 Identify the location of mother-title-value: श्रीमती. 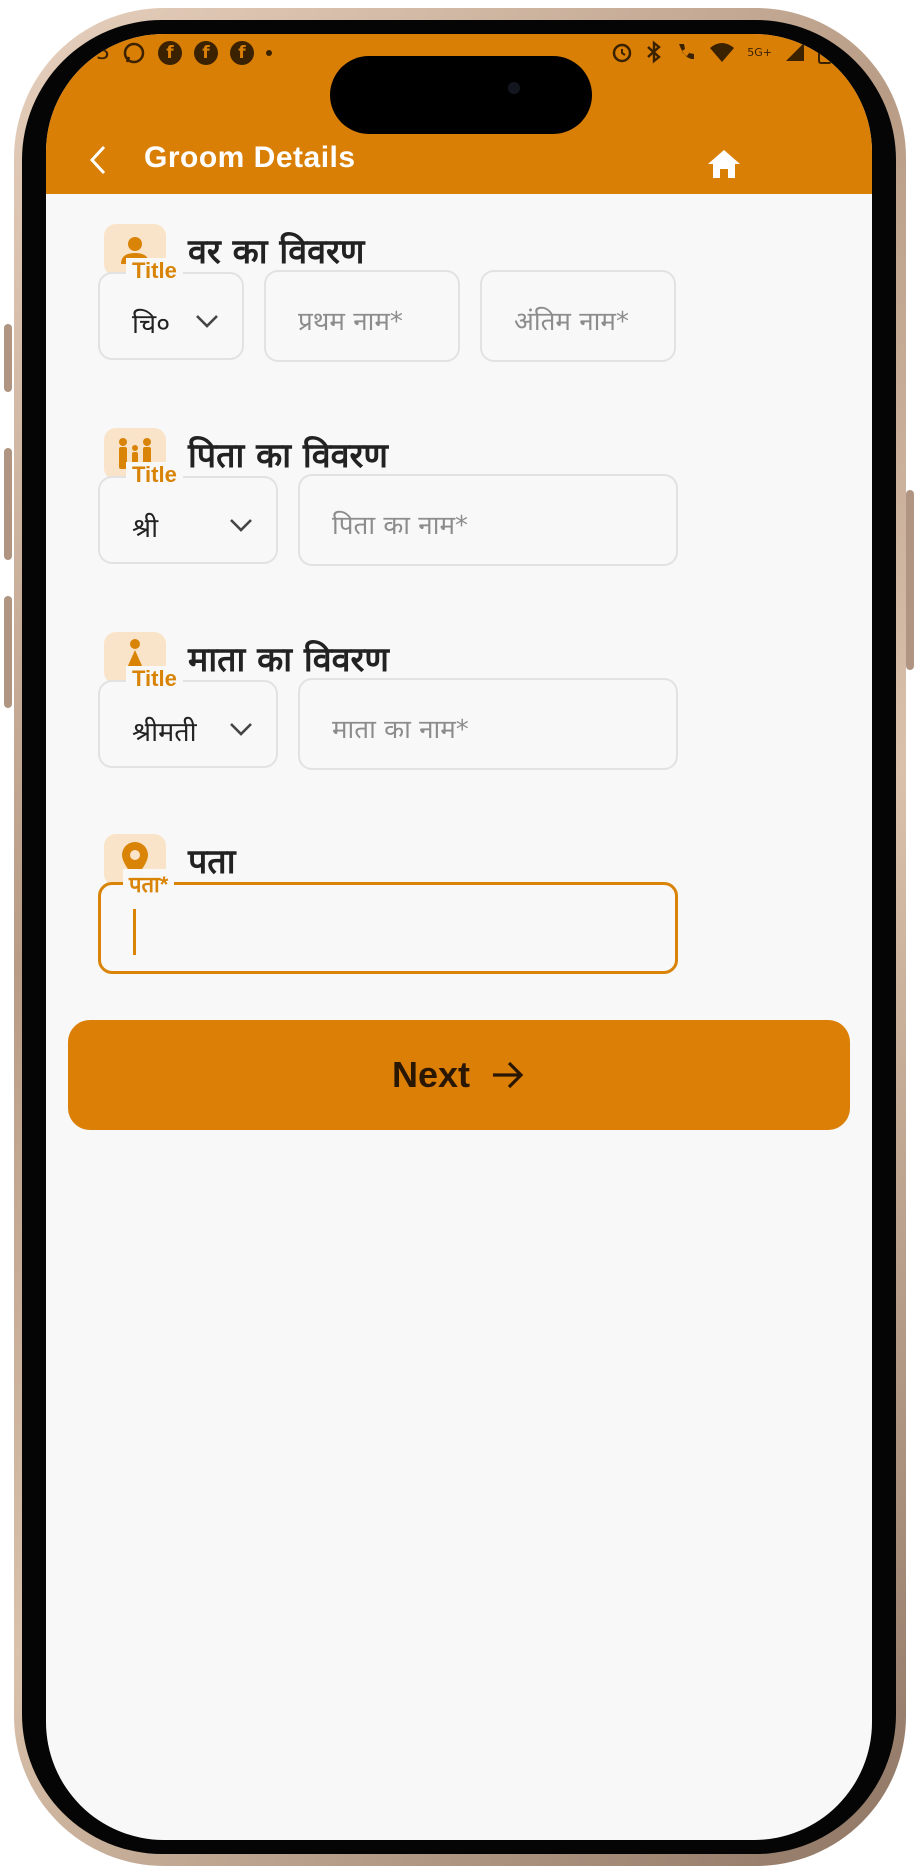
(164, 732).